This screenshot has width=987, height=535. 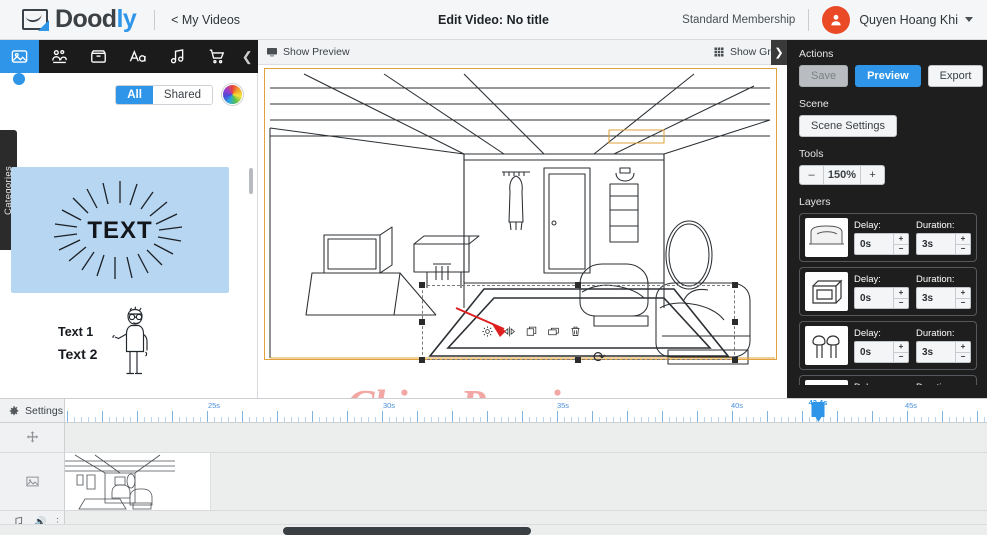 I want to click on trash-icon, so click(x=575, y=331).